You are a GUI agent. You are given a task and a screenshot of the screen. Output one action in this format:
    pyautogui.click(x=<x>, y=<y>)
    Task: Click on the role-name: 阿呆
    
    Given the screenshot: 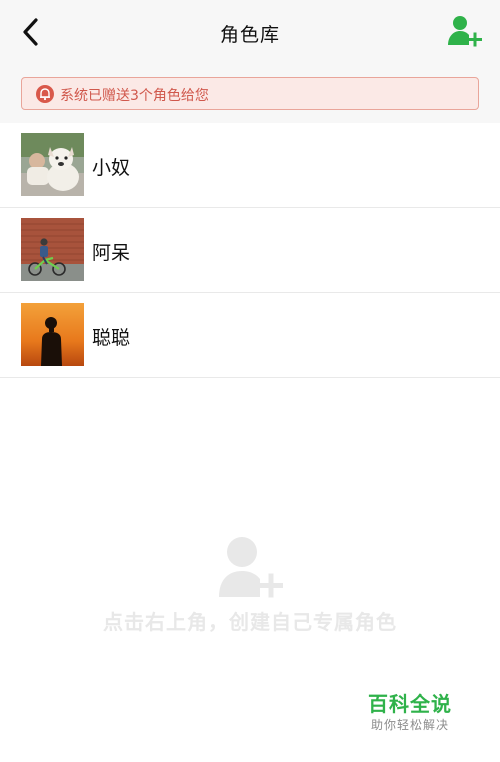 What is the action you would take?
    pyautogui.click(x=111, y=253)
    